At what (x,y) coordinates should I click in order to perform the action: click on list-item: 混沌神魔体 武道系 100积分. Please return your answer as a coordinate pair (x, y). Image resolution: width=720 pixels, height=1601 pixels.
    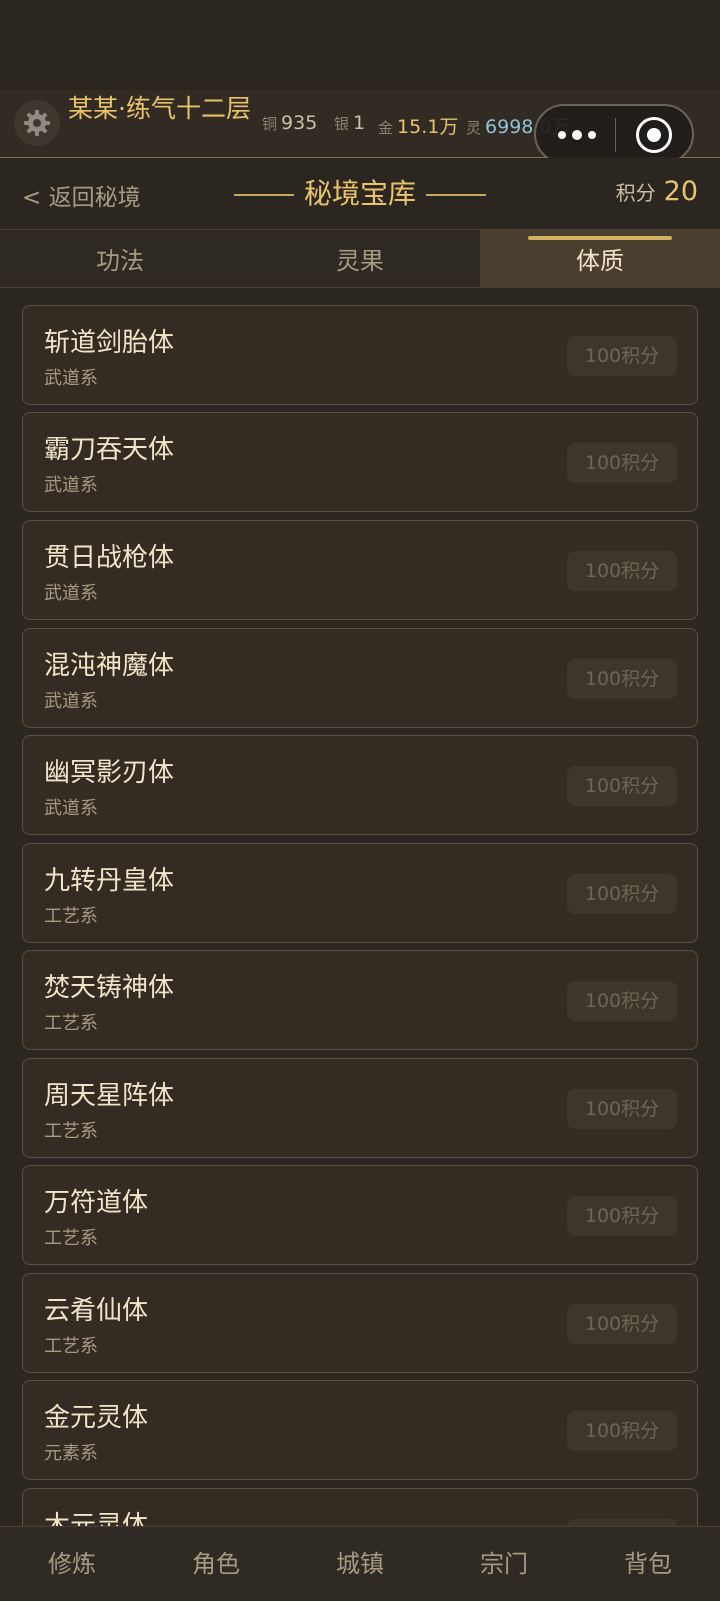
    Looking at the image, I should click on (360, 678).